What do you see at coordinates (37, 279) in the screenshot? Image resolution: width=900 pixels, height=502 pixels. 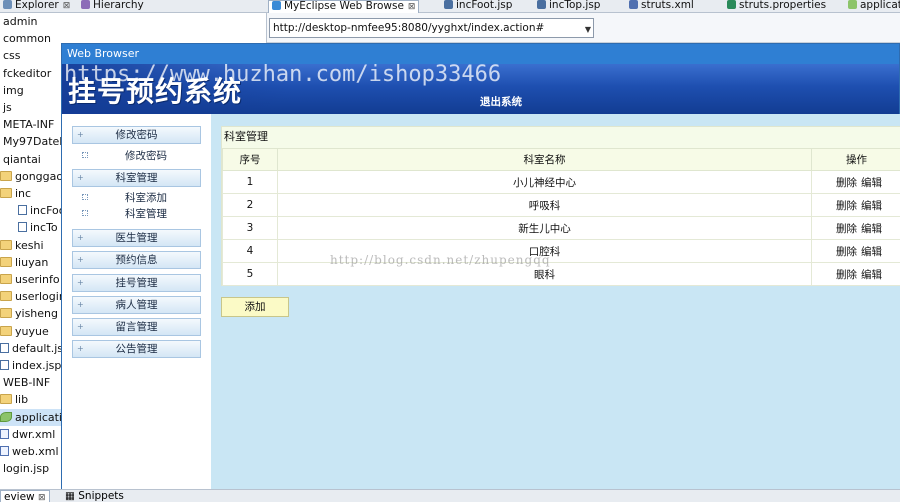 I see `tree-item-label: userinfo` at bounding box center [37, 279].